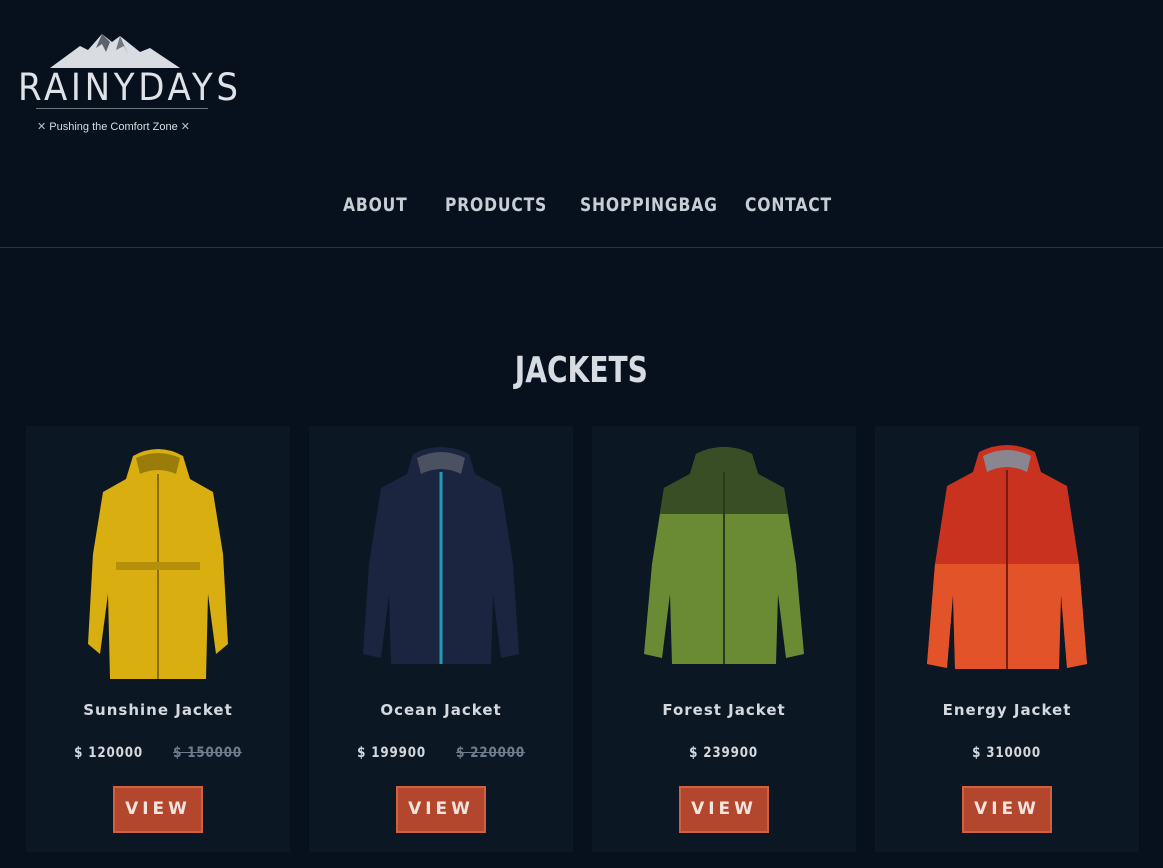 This screenshot has width=1163, height=868. What do you see at coordinates (724, 710) in the screenshot?
I see `product-name: Forest Jacket` at bounding box center [724, 710].